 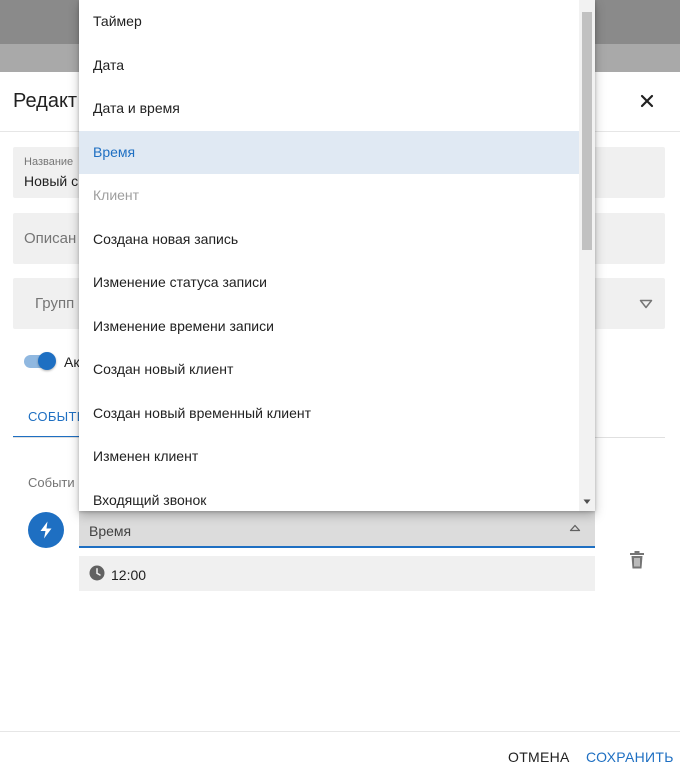 What do you see at coordinates (329, 414) in the screenshot?
I see `dropdown-item: Создан новый временный клиент` at bounding box center [329, 414].